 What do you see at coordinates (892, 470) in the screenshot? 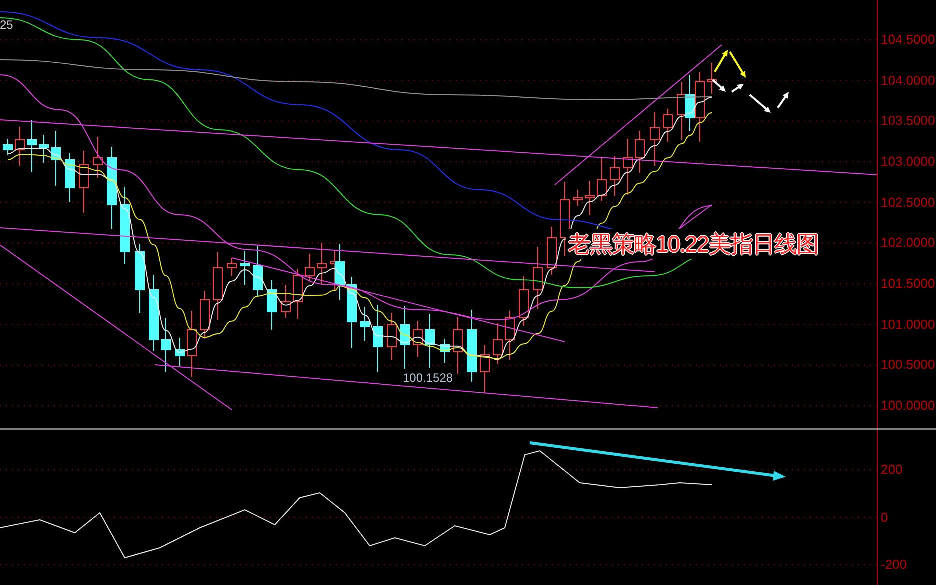
I see `indicator-axis-label: 200` at bounding box center [892, 470].